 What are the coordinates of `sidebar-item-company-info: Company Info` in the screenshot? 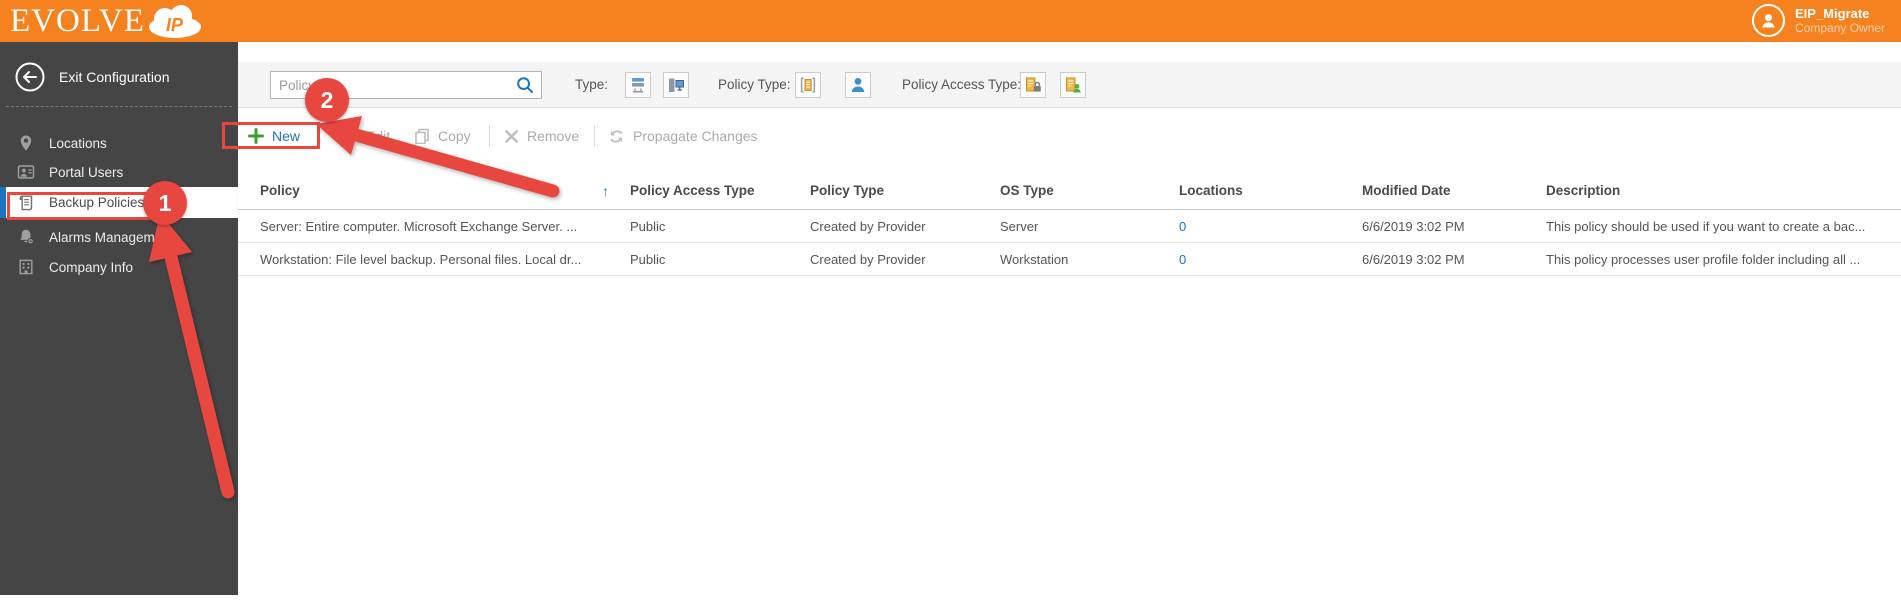 It's located at (119, 267).